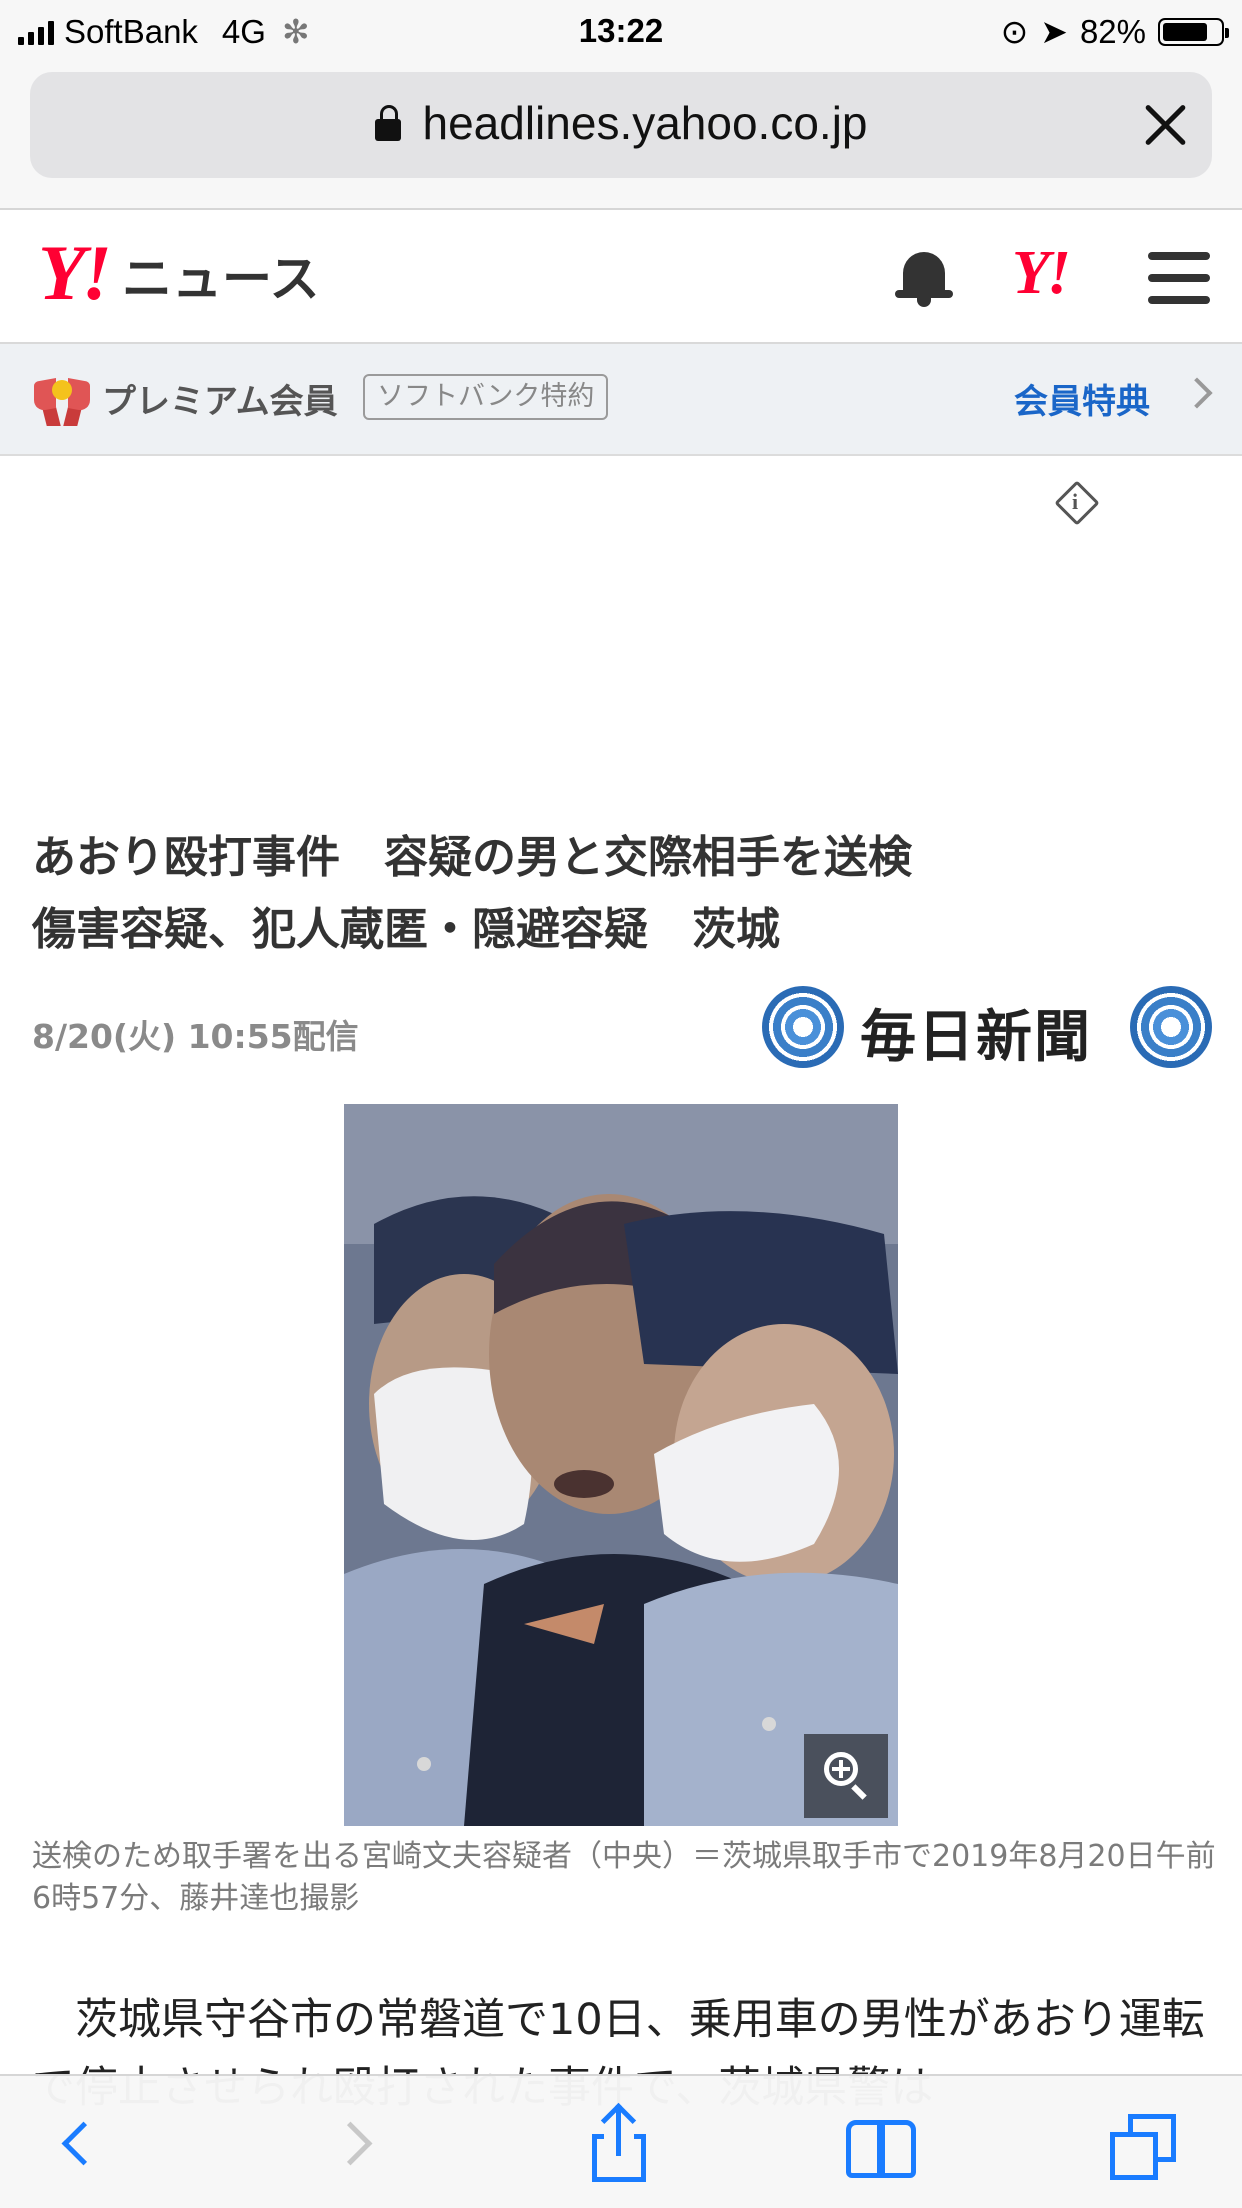  I want to click on rotation-lock-icon: ⊙, so click(1014, 31).